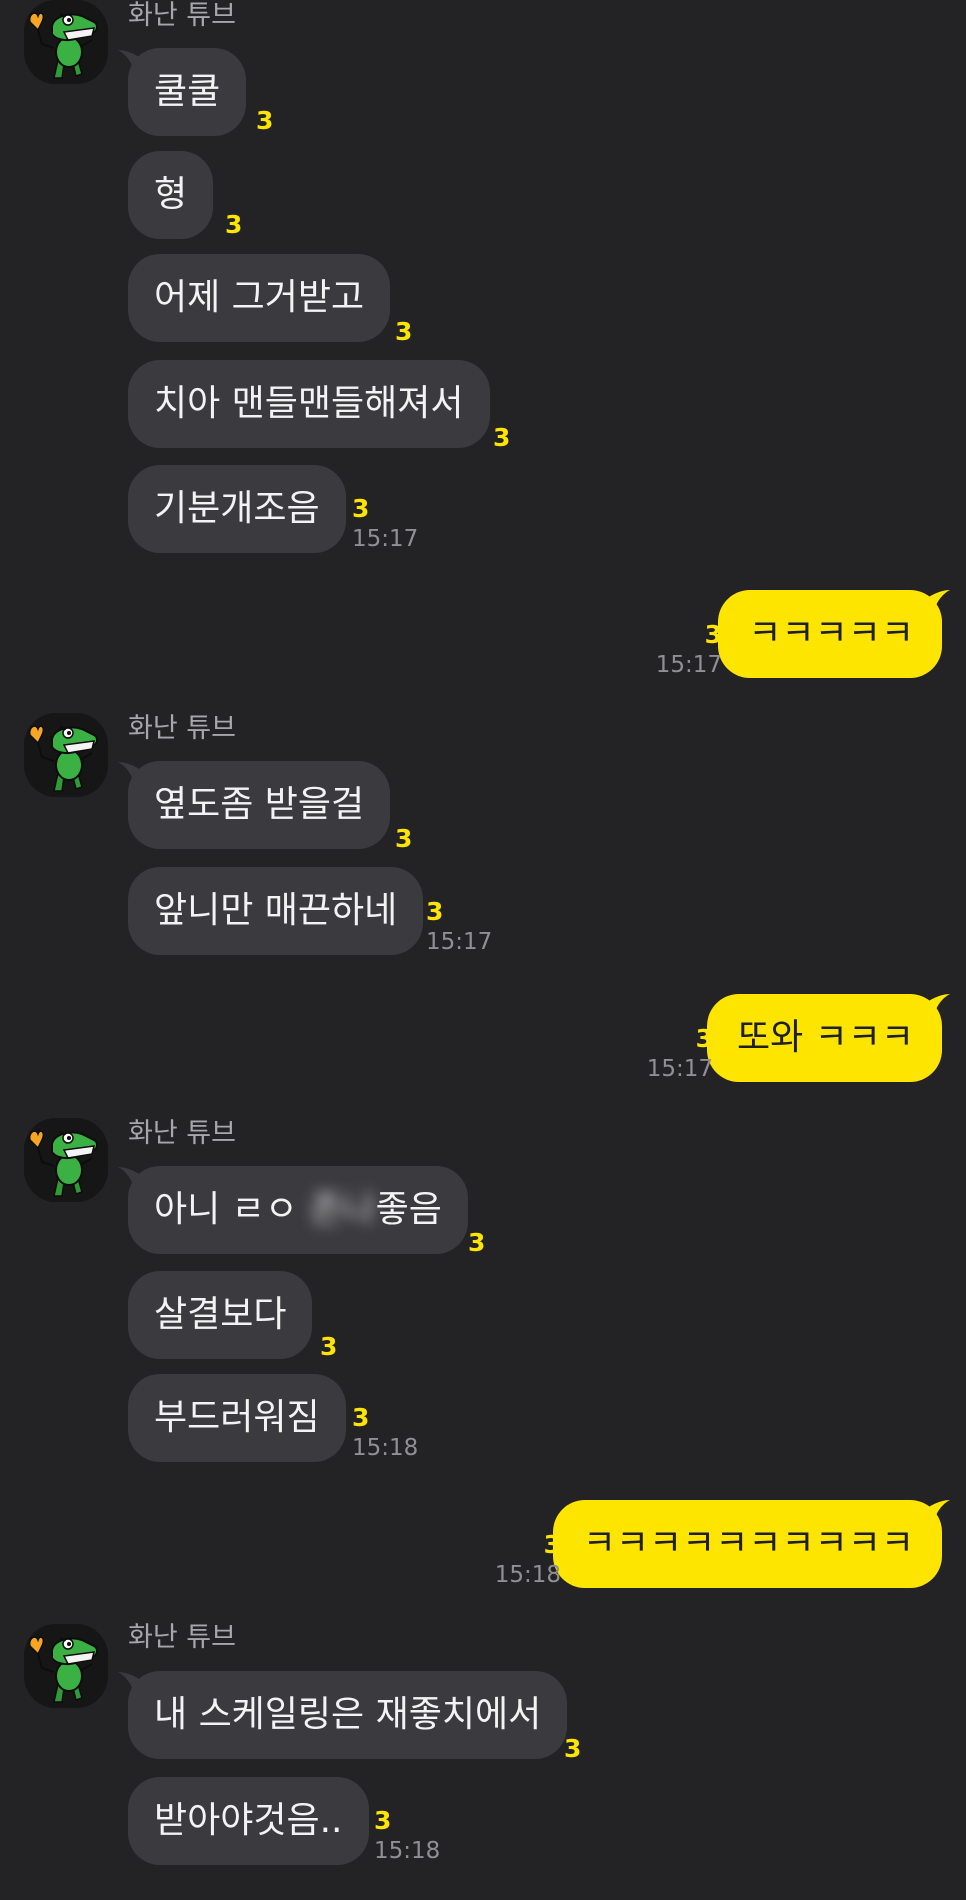 The height and width of the screenshot is (1900, 966). I want to click on message-text: 부드러워짐, so click(237, 1417).